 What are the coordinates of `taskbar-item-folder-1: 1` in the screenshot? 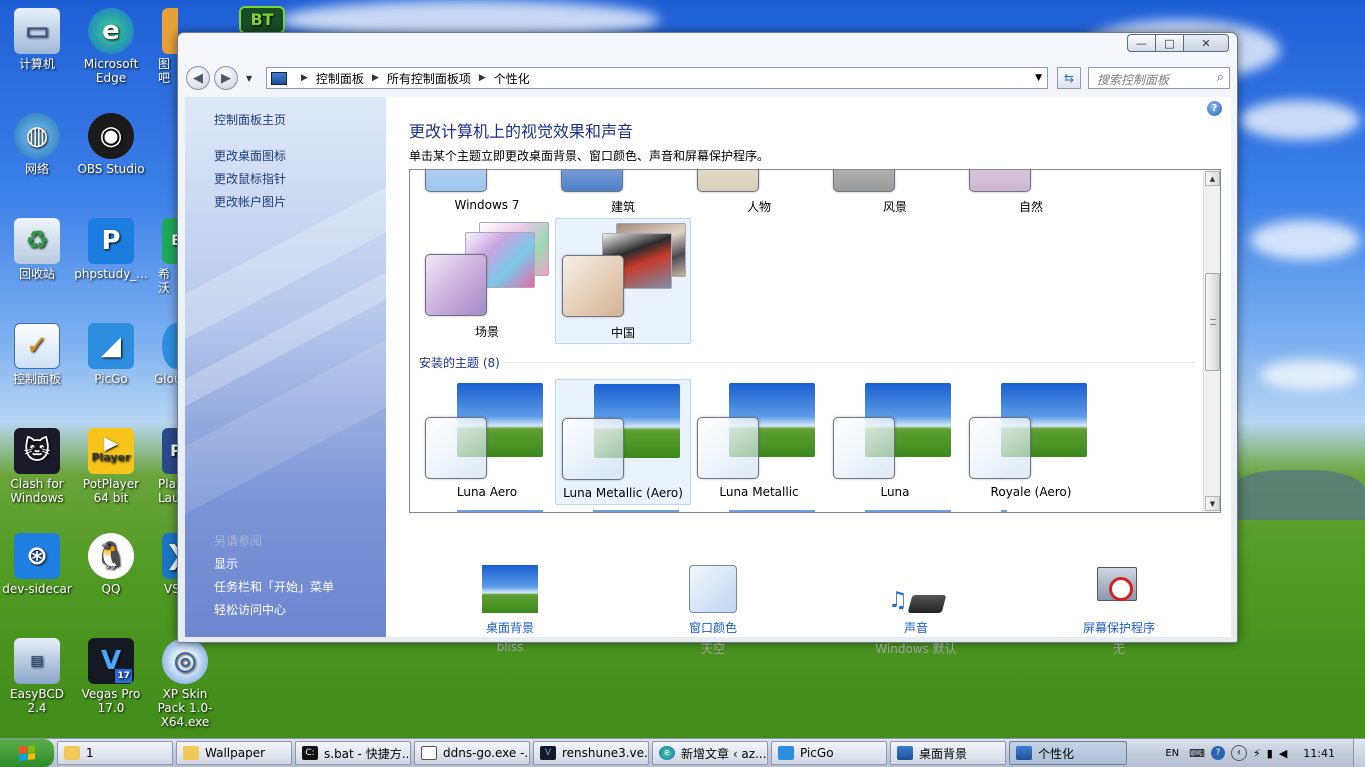 It's located at (115, 753).